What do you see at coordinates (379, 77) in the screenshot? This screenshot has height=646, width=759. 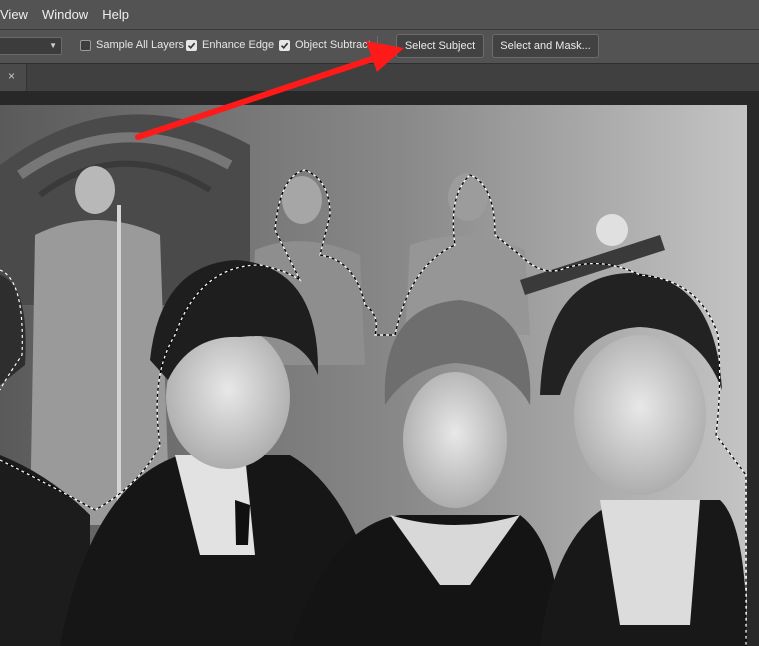 I see `document-tab-bar: ×` at bounding box center [379, 77].